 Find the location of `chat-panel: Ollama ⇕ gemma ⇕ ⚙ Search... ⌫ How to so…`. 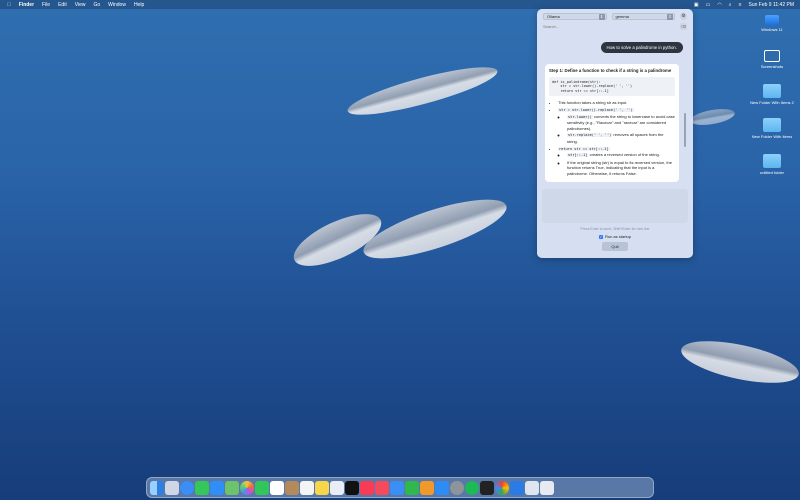

chat-panel: Ollama ⇕ gemma ⇕ ⚙ Search... ⌫ How to so… is located at coordinates (615, 133).